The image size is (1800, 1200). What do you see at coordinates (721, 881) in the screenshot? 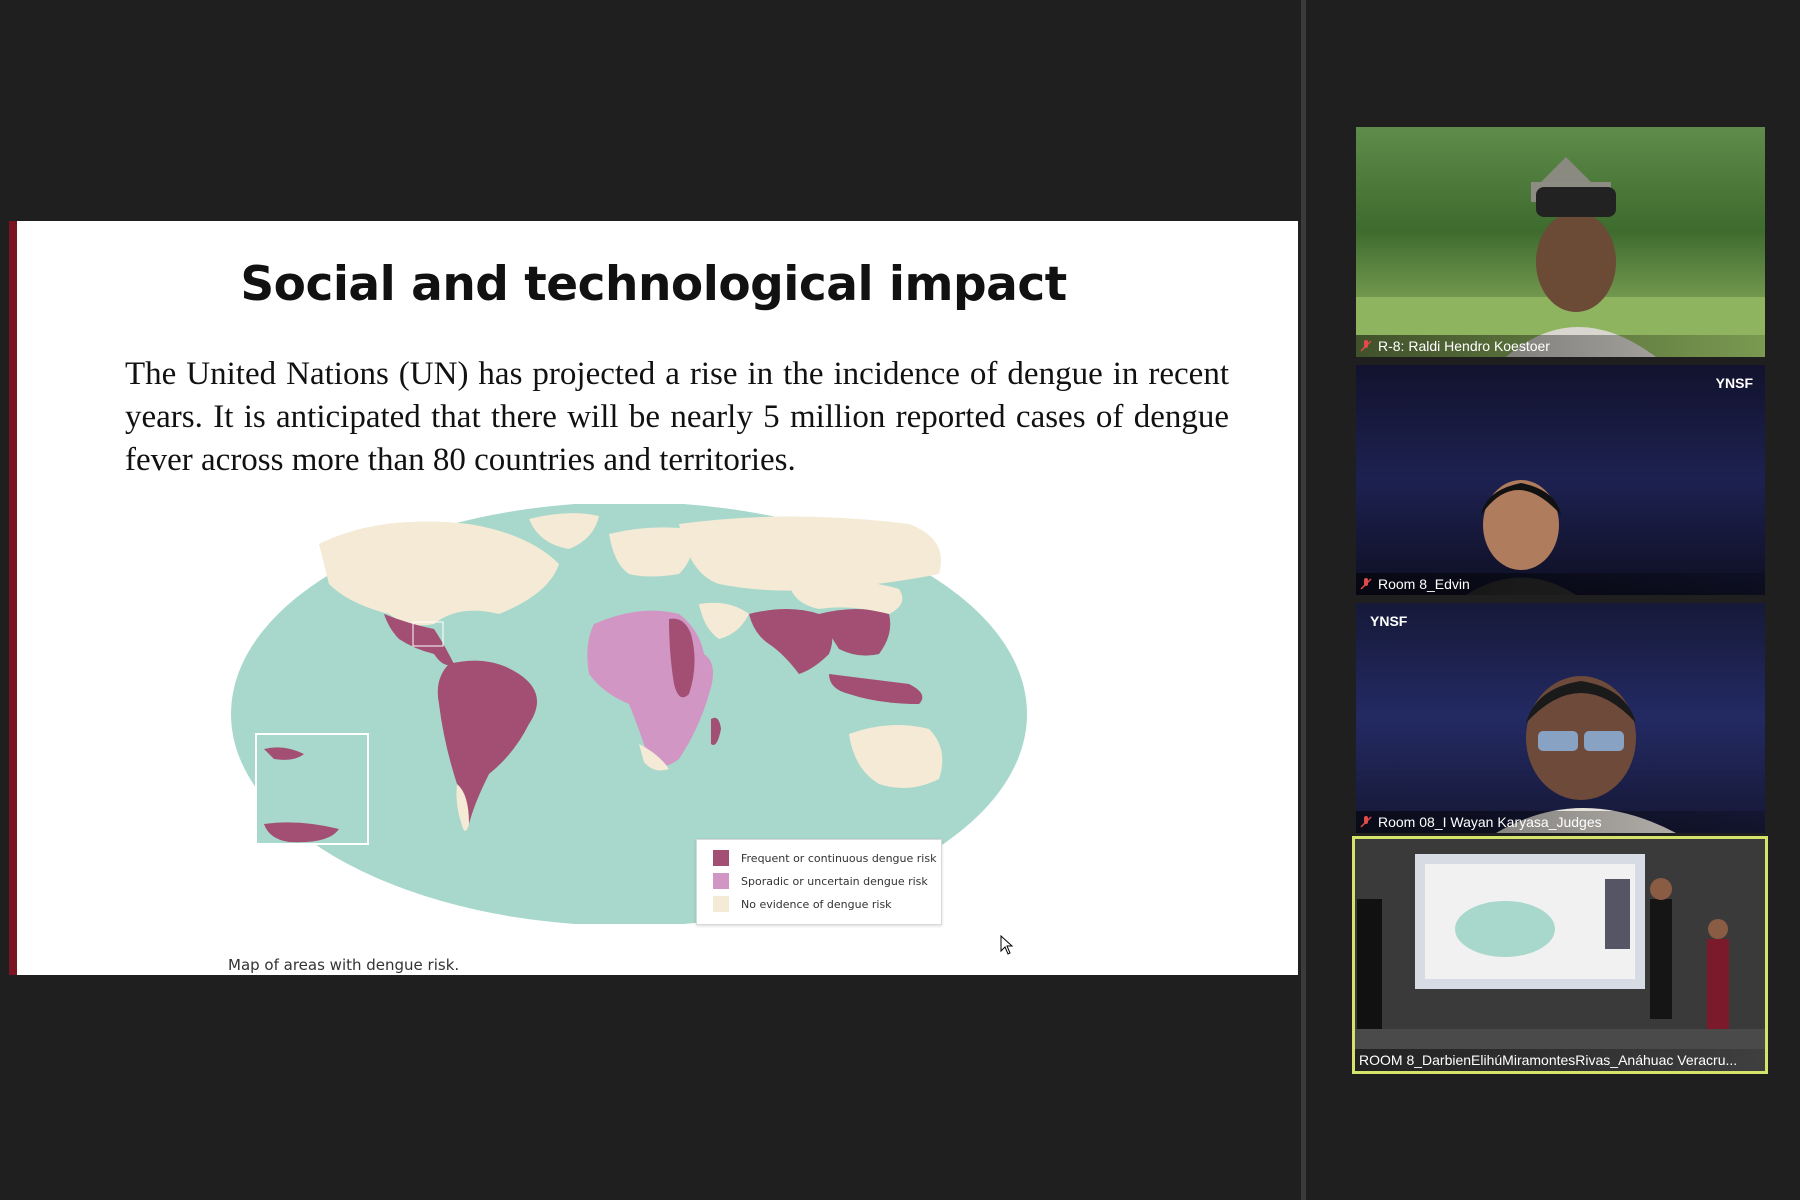
I see `legend-swatch-sporadic` at bounding box center [721, 881].